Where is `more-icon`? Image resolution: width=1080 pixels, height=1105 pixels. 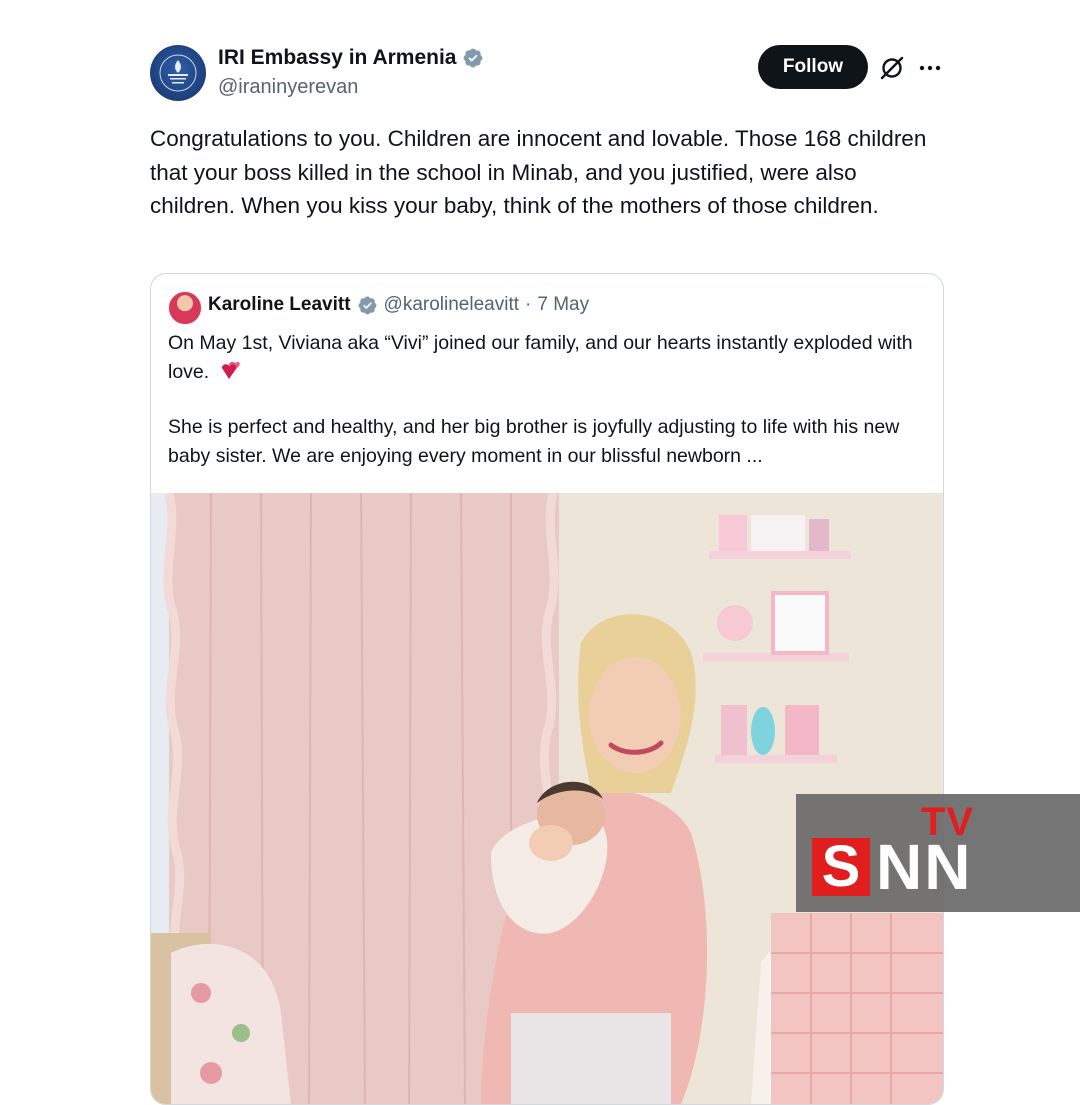
more-icon is located at coordinates (930, 68).